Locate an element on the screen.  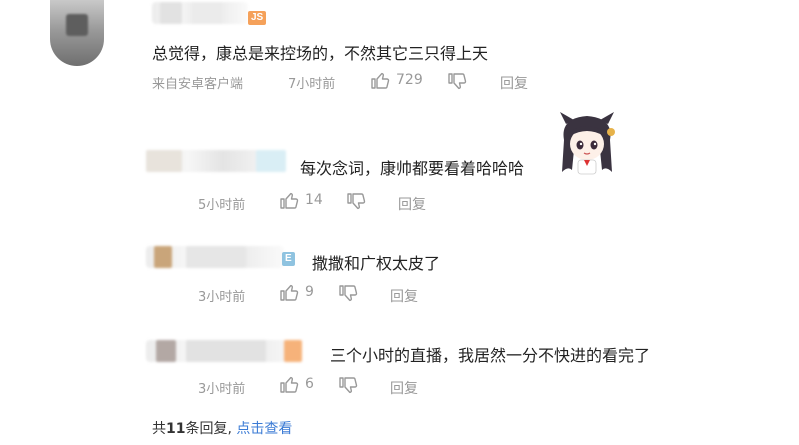
view-replies-link: 点击查看 is located at coordinates (264, 429).